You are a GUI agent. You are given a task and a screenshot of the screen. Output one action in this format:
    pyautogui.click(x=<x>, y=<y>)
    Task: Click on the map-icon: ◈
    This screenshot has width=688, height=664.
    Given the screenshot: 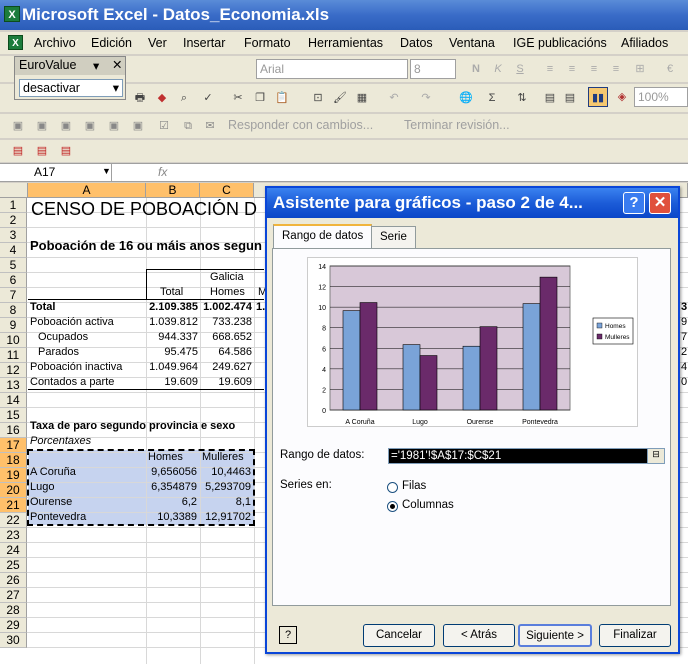 What is the action you would take?
    pyautogui.click(x=622, y=97)
    